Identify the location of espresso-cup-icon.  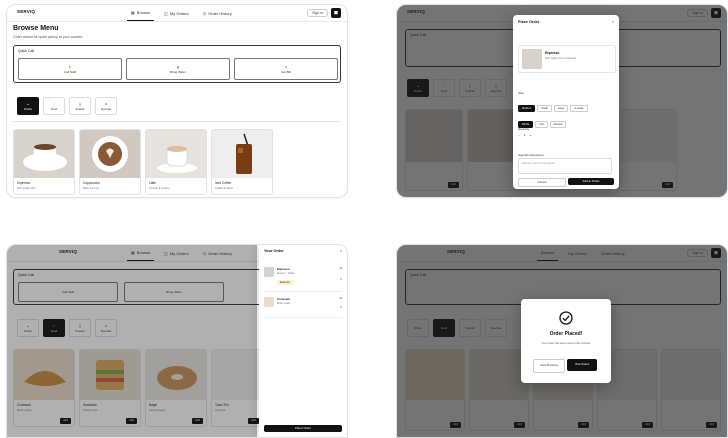
(45, 157).